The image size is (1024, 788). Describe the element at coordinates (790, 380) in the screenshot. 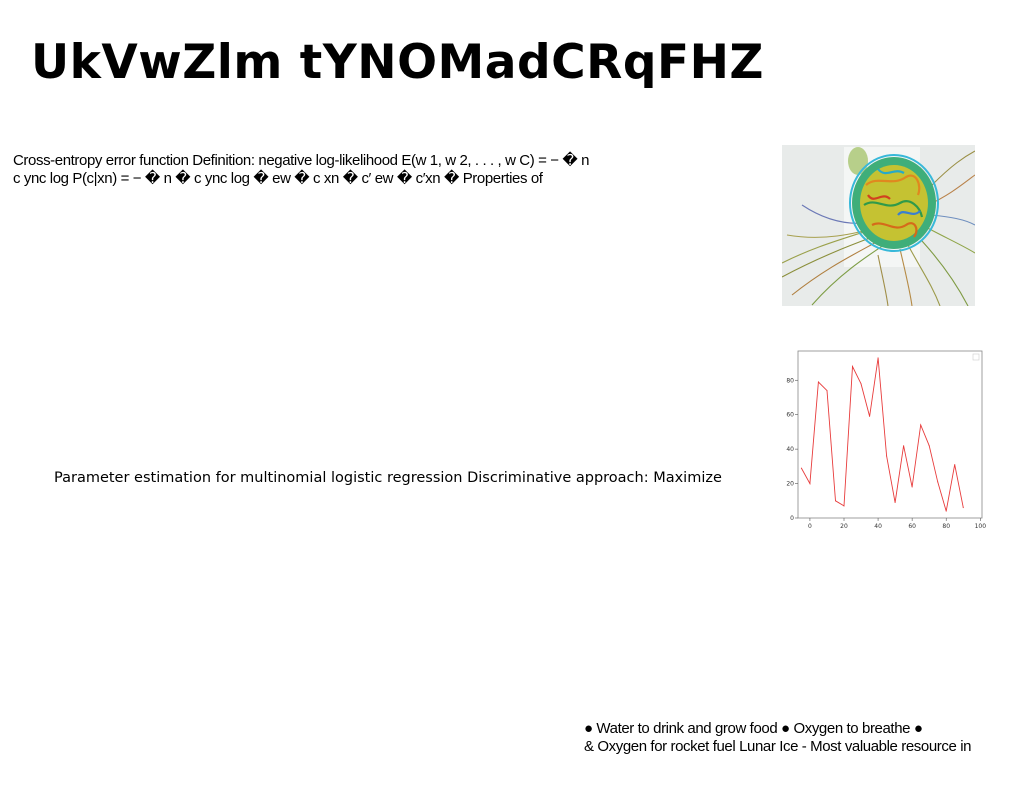

I see `y-tick-label: 80` at that location.